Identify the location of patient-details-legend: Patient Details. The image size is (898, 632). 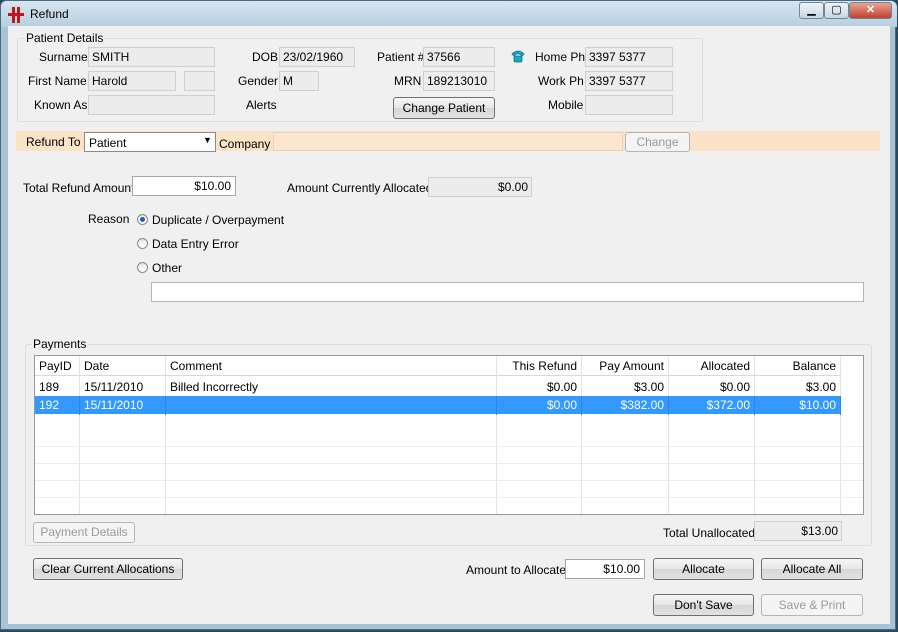
(65, 38).